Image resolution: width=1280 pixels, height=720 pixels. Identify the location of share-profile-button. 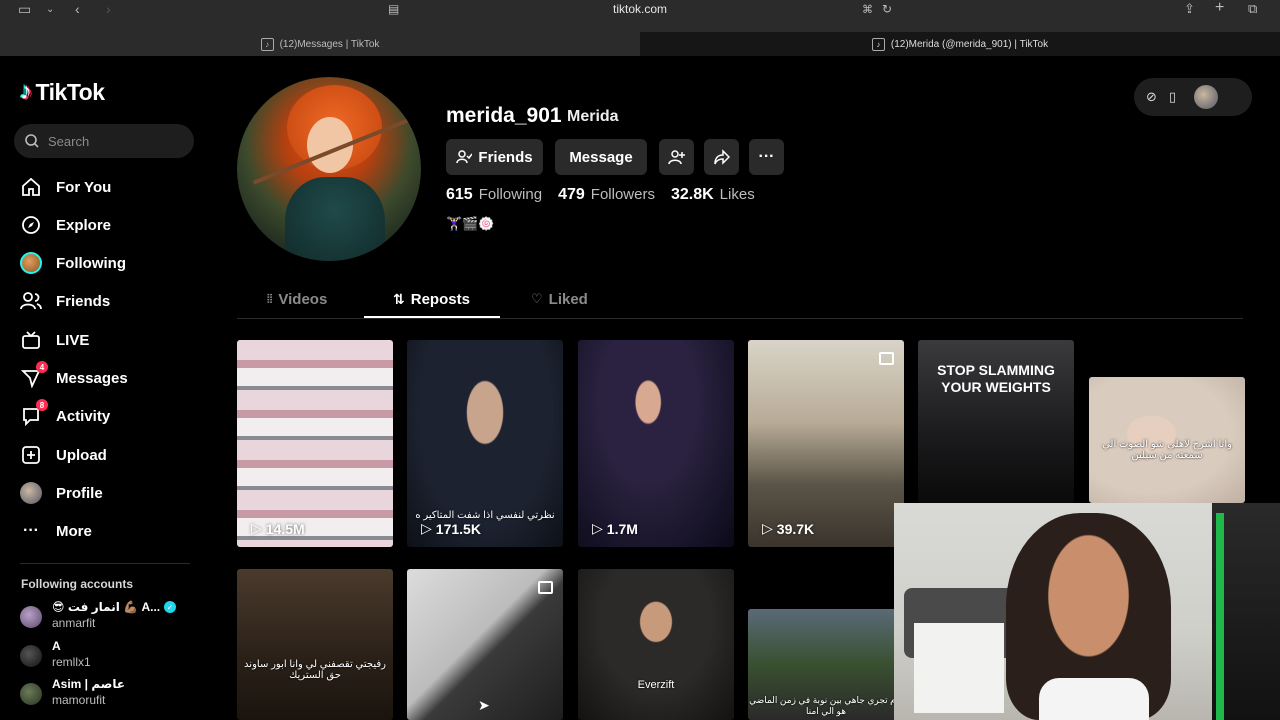
(721, 157).